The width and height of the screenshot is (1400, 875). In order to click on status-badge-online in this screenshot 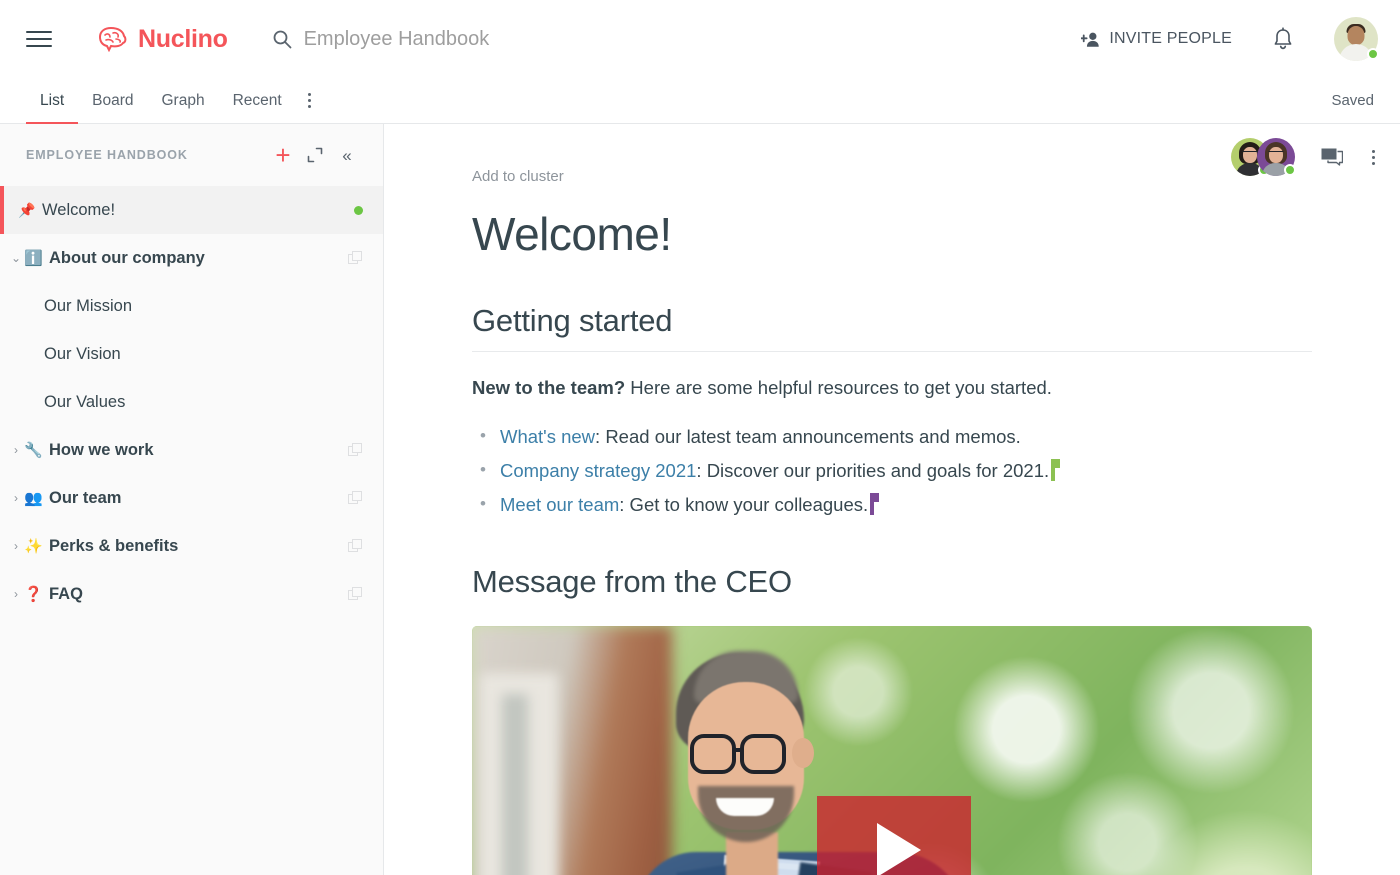, I will do `click(1290, 170)`.